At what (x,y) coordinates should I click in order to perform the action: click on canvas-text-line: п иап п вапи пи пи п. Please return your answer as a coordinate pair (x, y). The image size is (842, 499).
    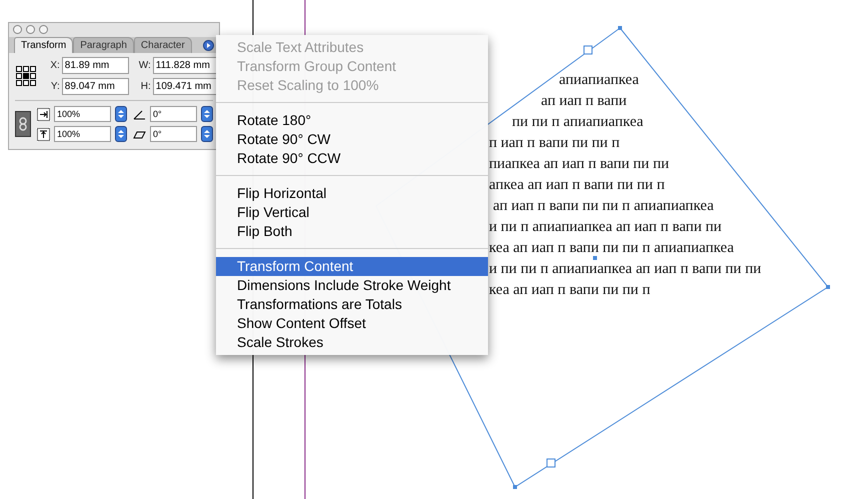
    Looking at the image, I should click on (554, 143).